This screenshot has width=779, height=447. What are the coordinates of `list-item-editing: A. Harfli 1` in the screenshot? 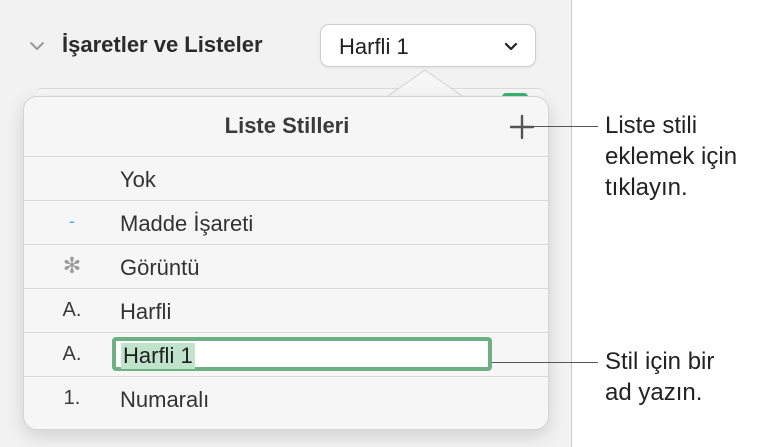 It's located at (287, 354).